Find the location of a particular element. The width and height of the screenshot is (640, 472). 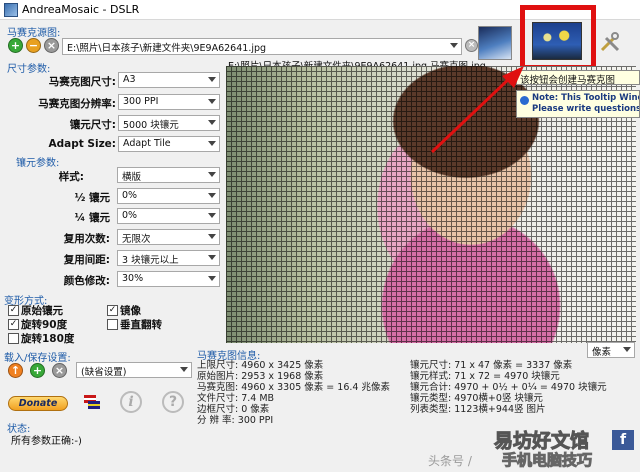

language-flag-icon is located at coordinates (92, 402).